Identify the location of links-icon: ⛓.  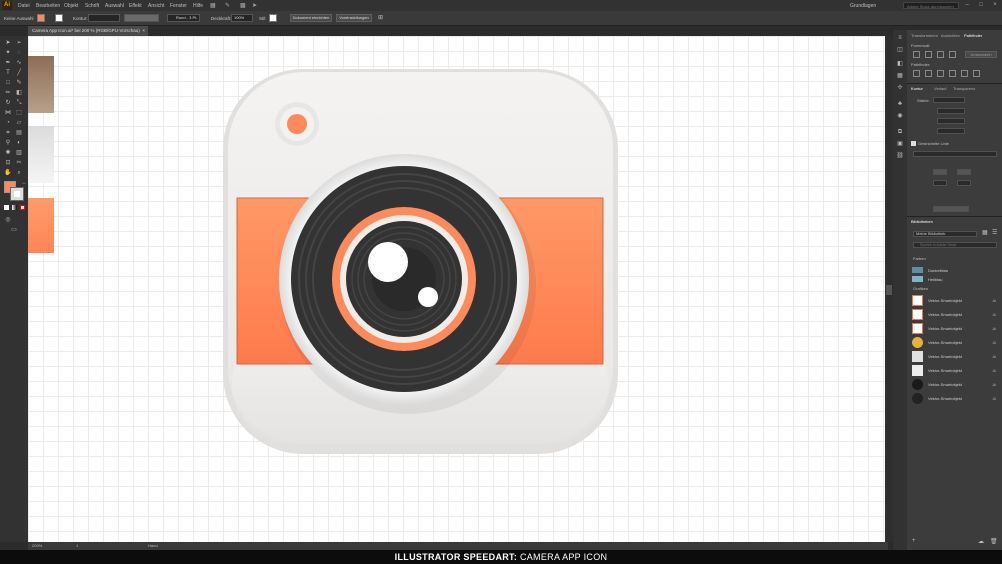
(900, 156).